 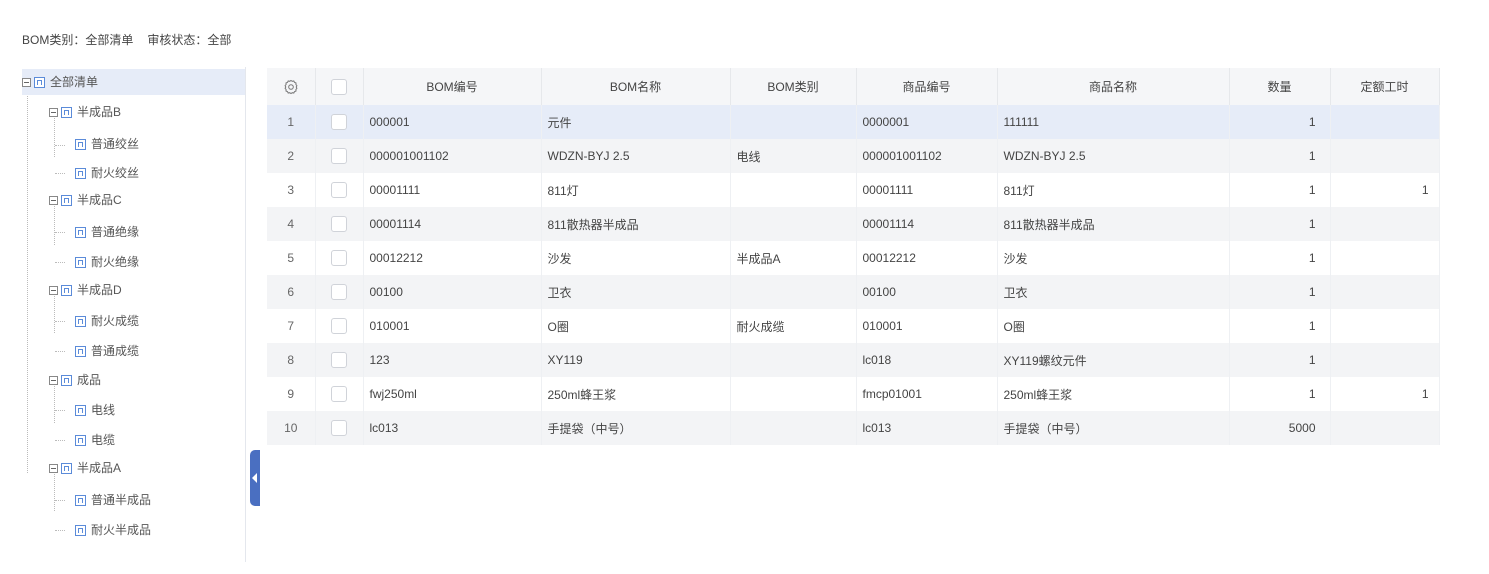 What do you see at coordinates (121, 500) in the screenshot?
I see `tree-node-label: 普通半成品` at bounding box center [121, 500].